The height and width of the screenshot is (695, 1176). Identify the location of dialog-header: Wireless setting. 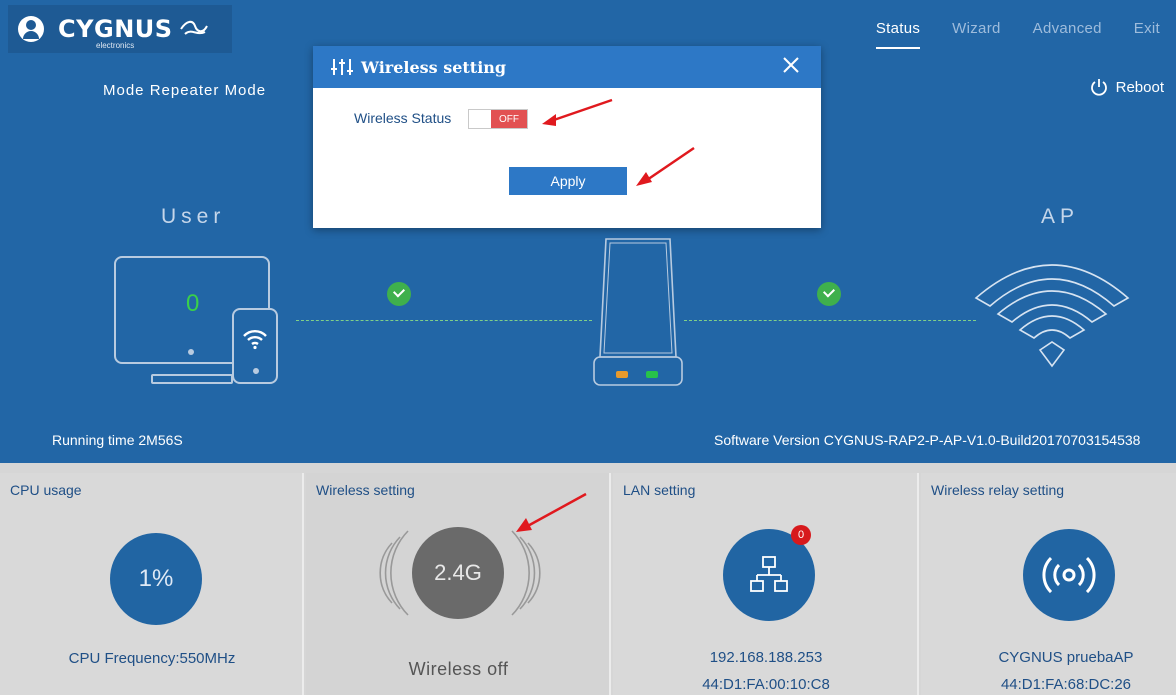
(567, 67).